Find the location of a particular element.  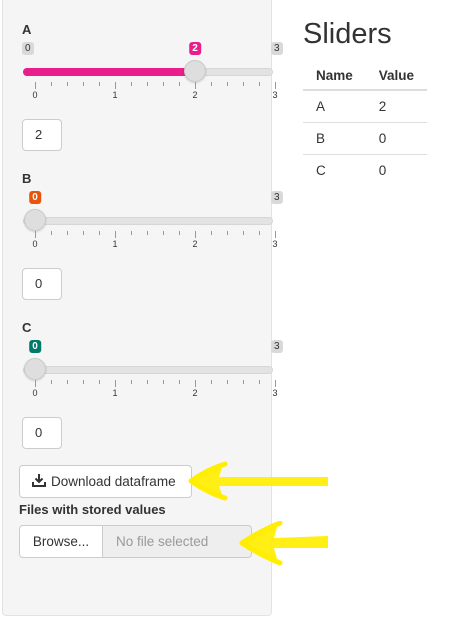

slider-c-max: 3 is located at coordinates (277, 346).